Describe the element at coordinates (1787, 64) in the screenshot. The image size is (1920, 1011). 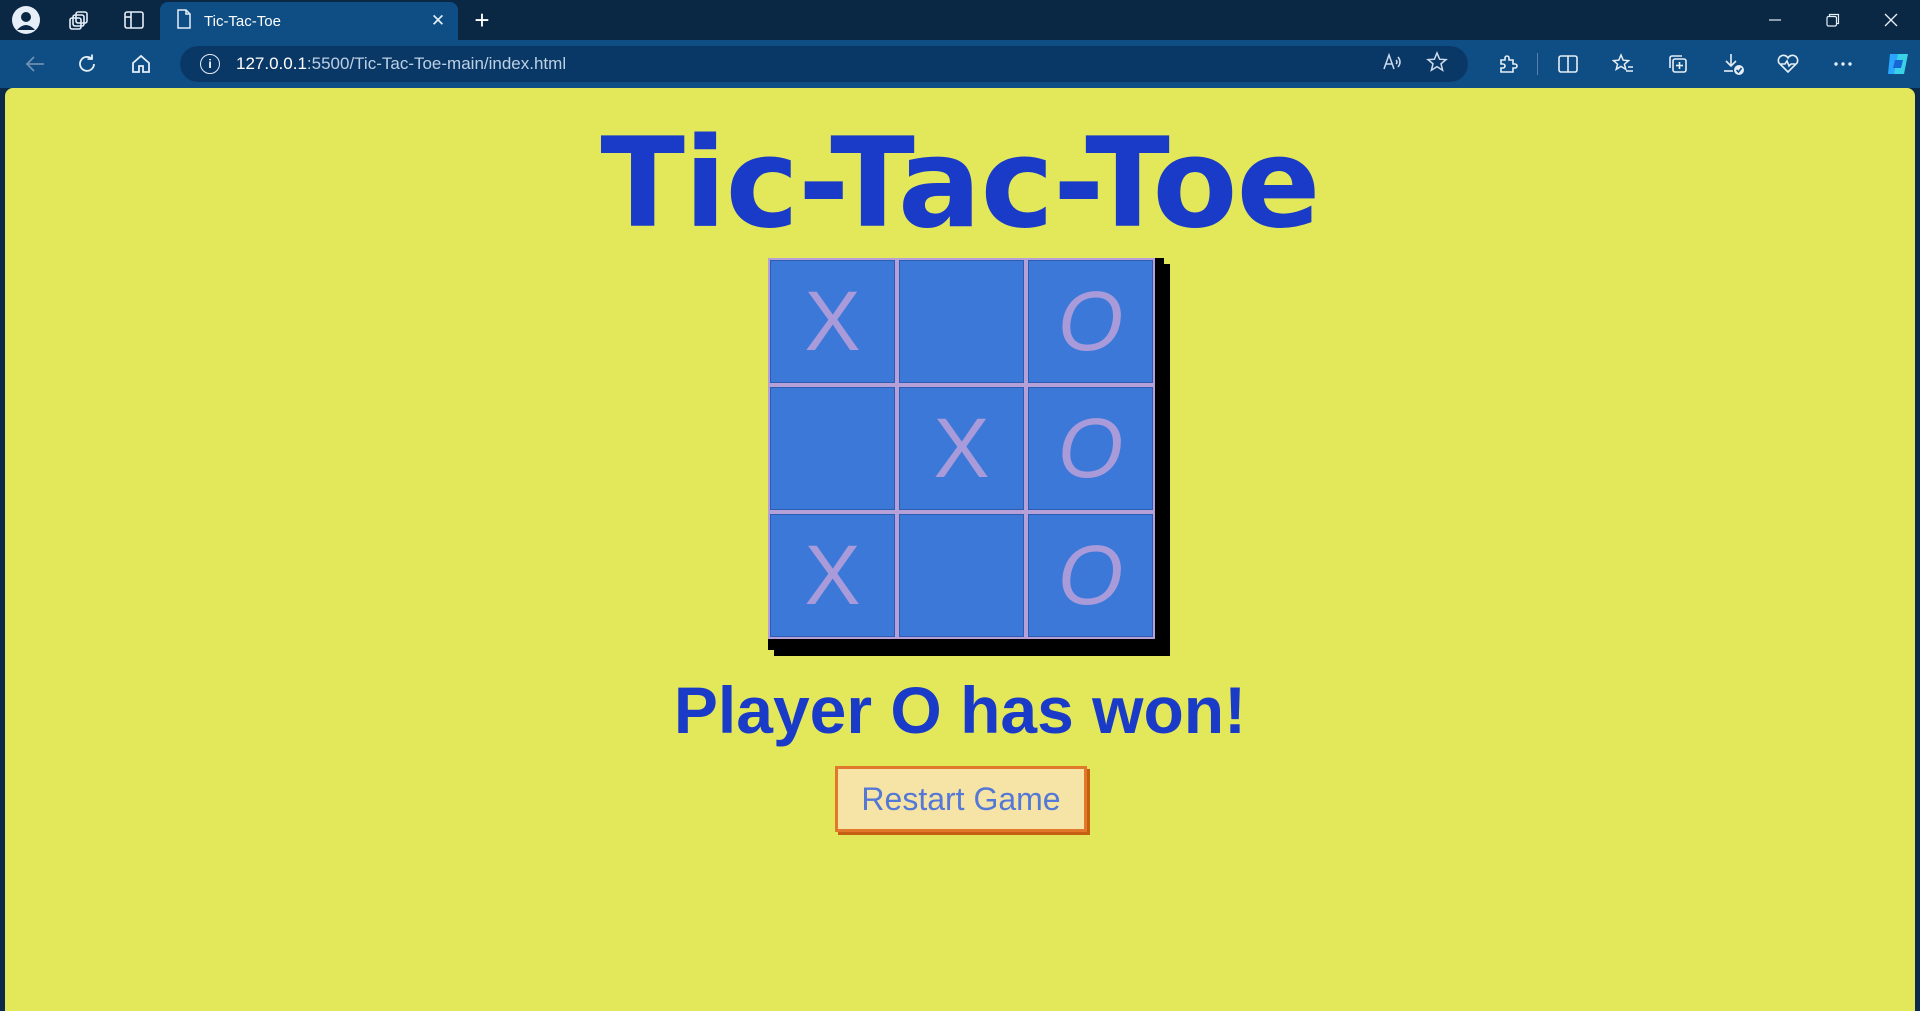
I see `performance-icon` at that location.